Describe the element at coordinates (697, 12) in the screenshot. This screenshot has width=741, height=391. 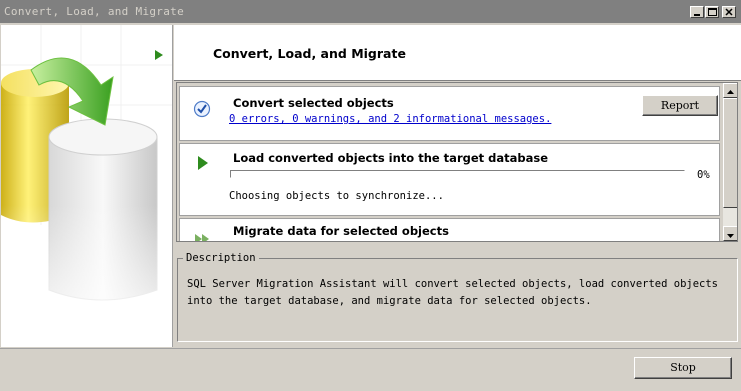
I see `minimize-button` at that location.